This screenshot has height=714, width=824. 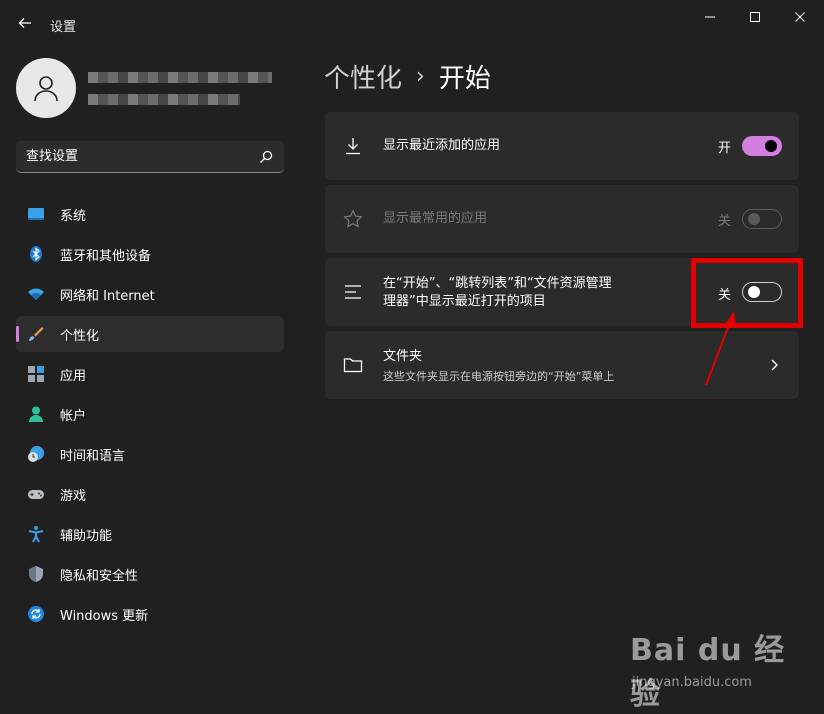 I want to click on sidebar-item-label: Windows 更新, so click(x=104, y=616).